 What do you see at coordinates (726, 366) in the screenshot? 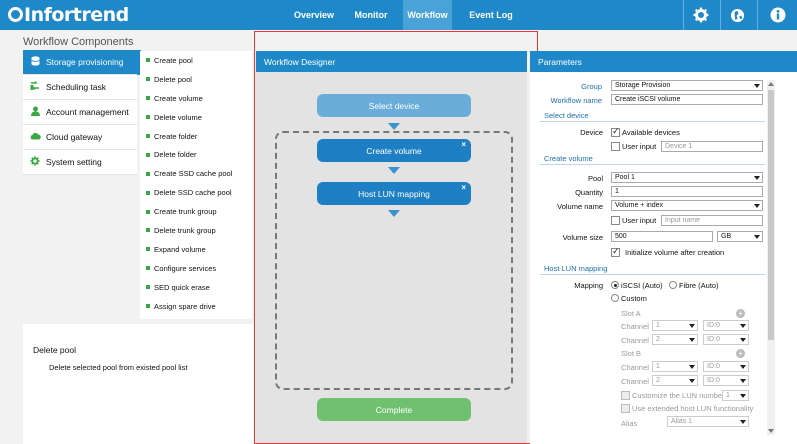
I see `slot-b-id-1-select: ID:0` at bounding box center [726, 366].